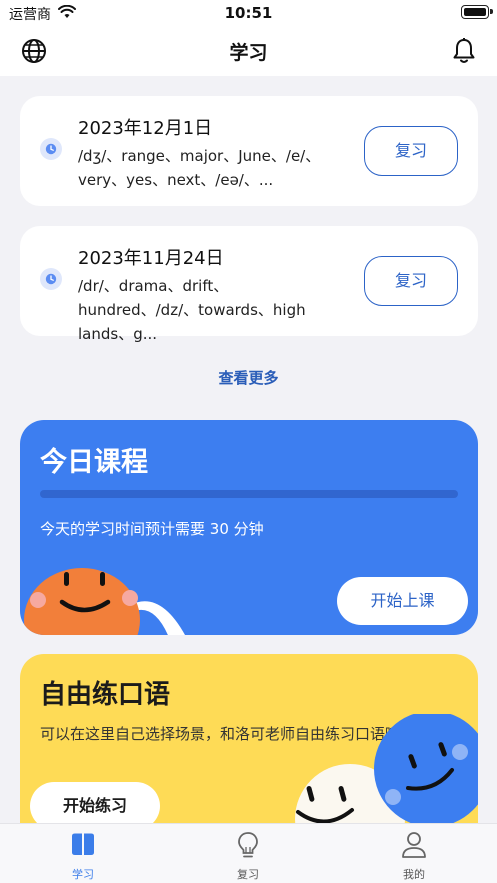 The image size is (497, 883). I want to click on start-class-button: 开始上课, so click(402, 601).